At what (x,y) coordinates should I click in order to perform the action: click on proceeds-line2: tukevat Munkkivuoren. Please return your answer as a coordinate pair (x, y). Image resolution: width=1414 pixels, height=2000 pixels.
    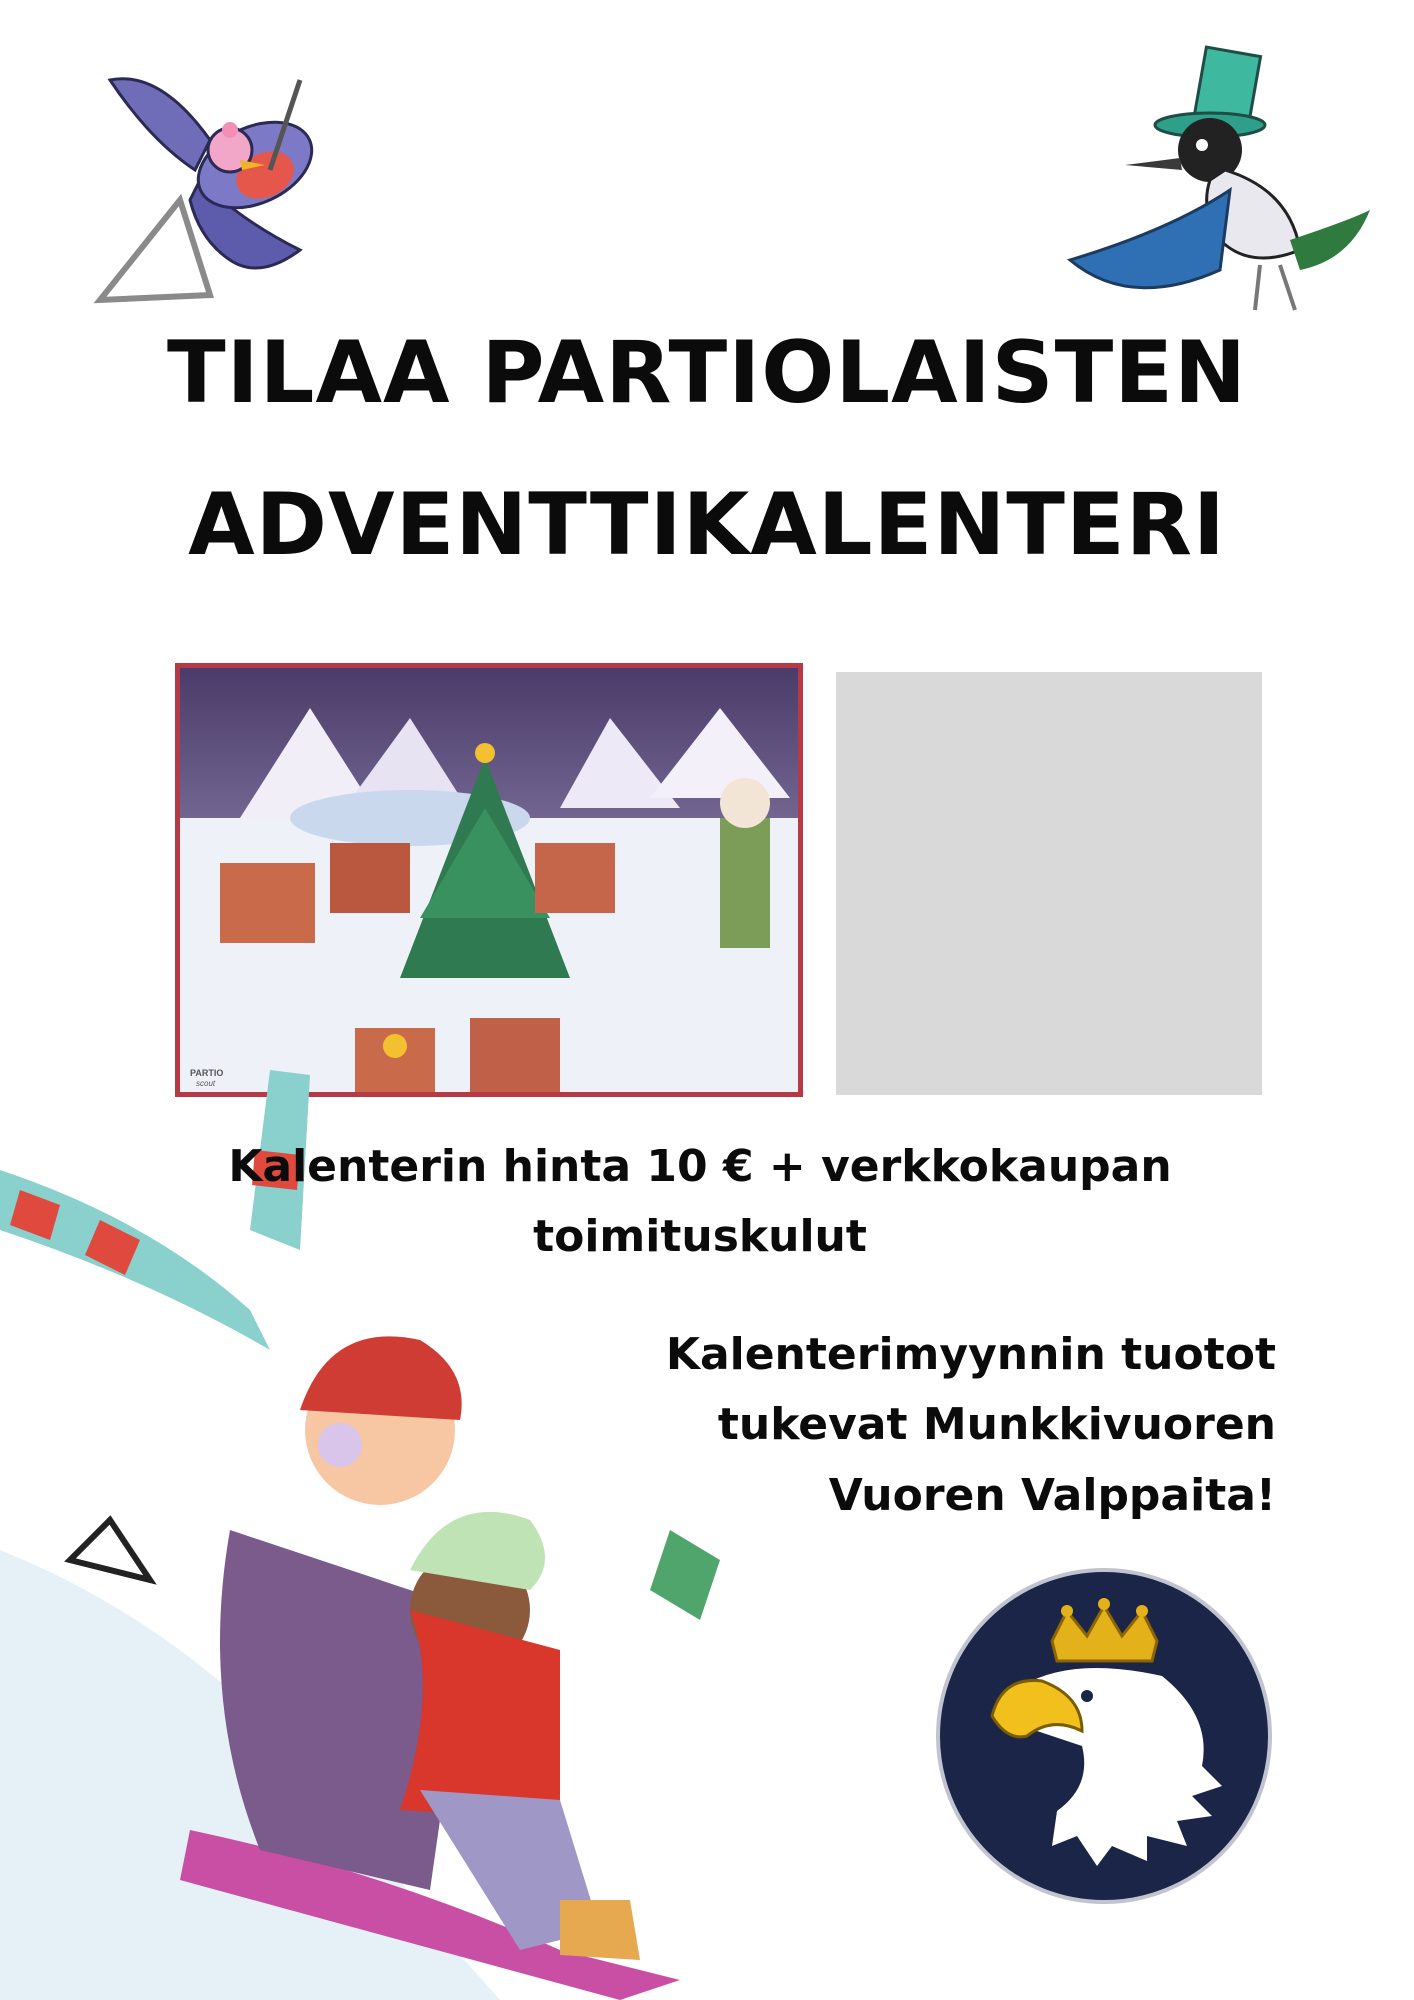
    Looking at the image, I should click on (996, 1425).